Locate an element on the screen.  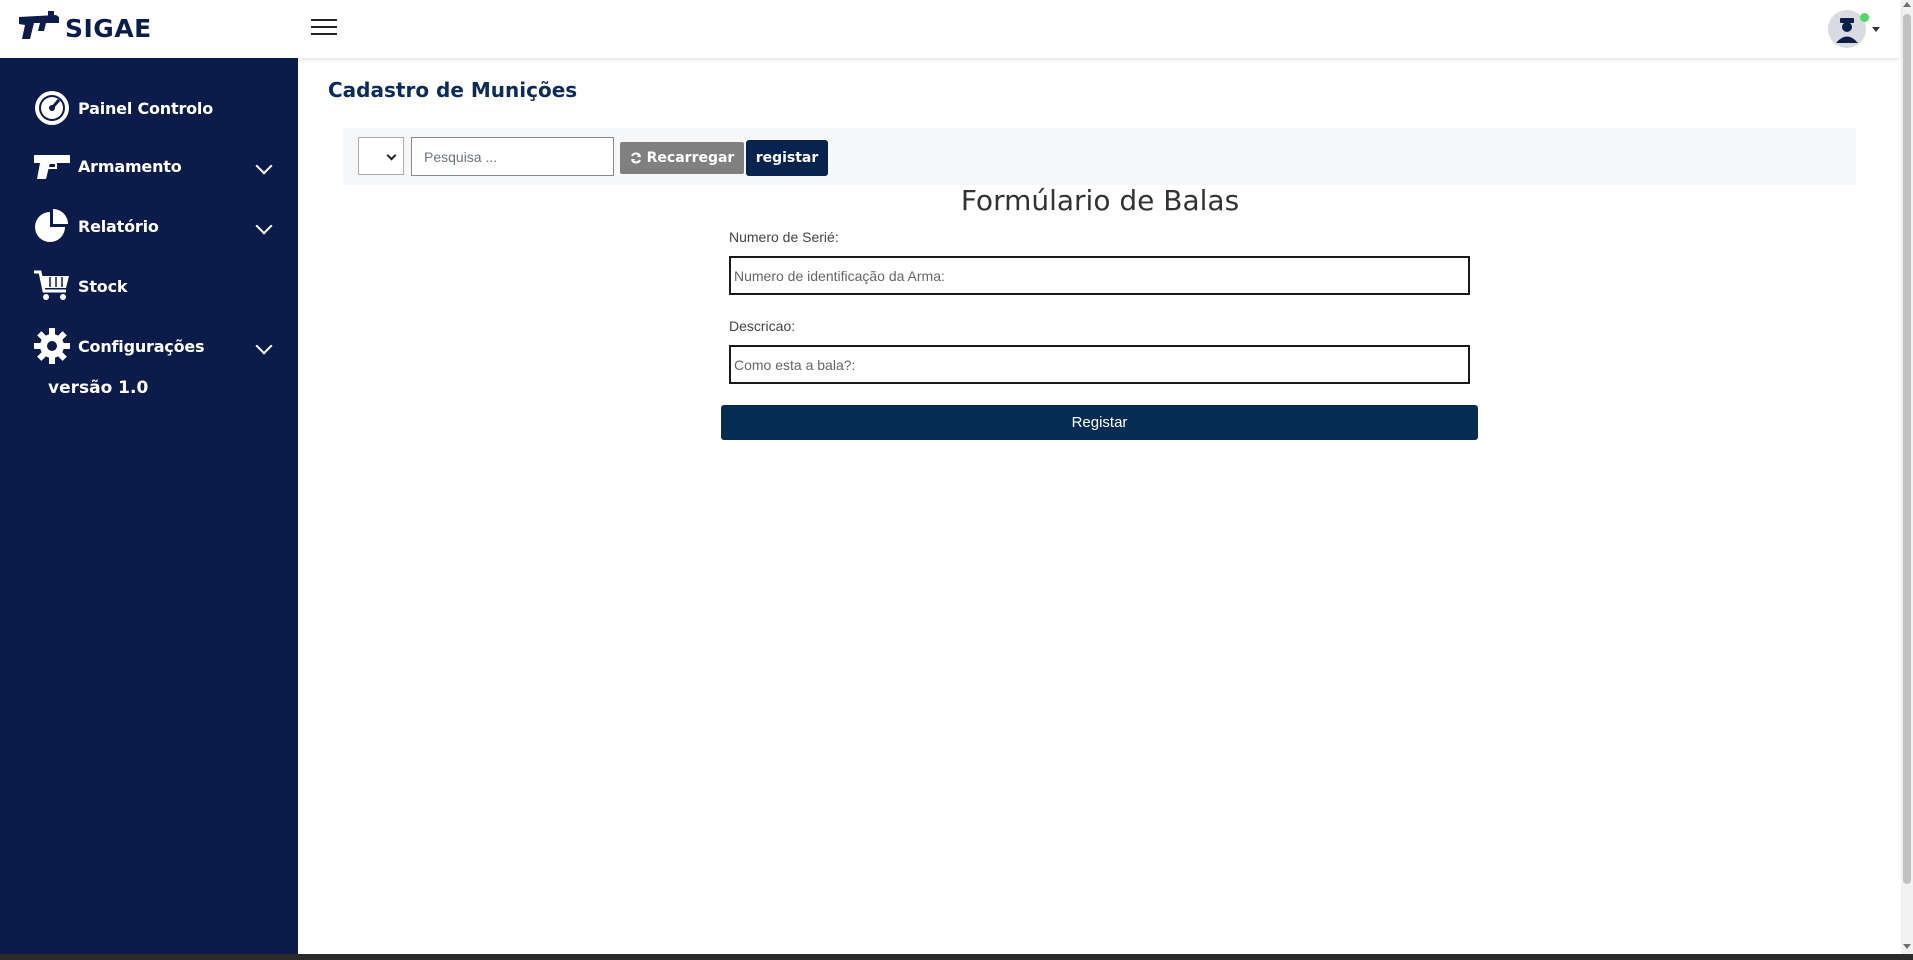
sidebar-item-configuracoes: Configurações is located at coordinates (152, 346).